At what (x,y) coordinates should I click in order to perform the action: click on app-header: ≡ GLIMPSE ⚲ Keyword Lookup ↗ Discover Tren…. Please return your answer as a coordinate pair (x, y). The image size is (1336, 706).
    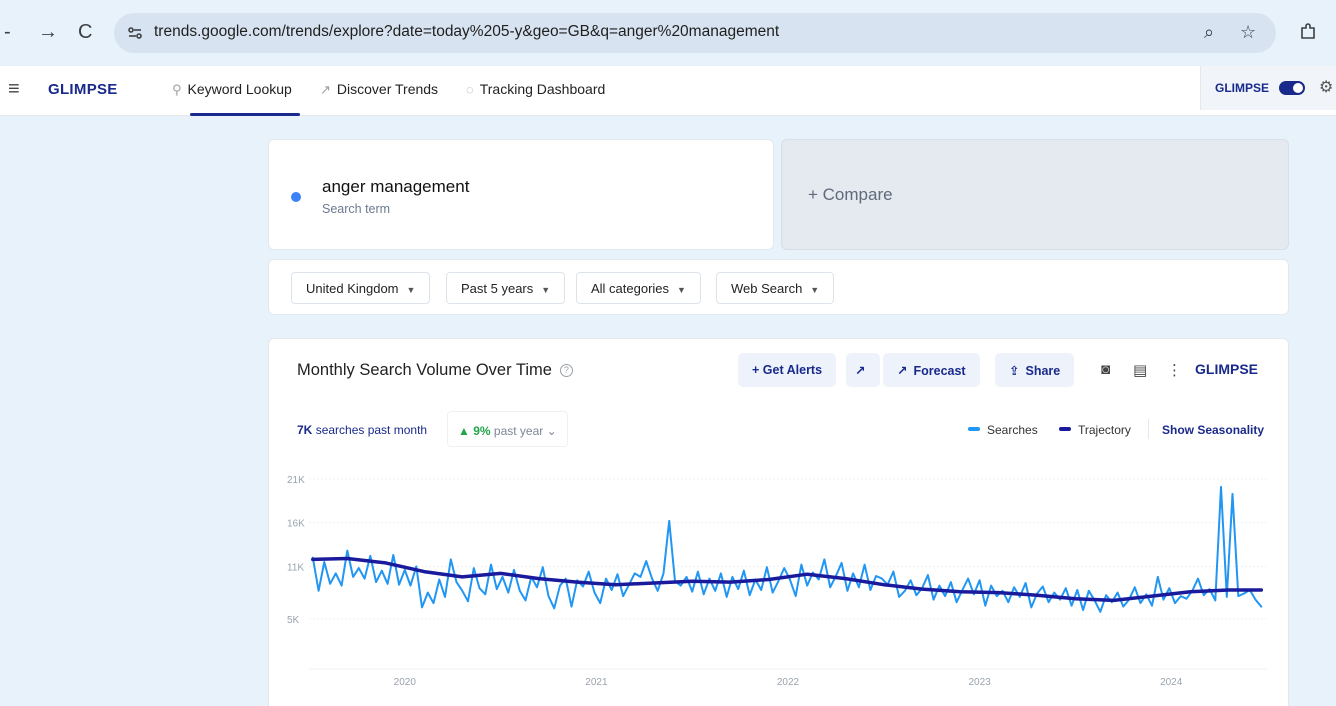
    Looking at the image, I should click on (668, 91).